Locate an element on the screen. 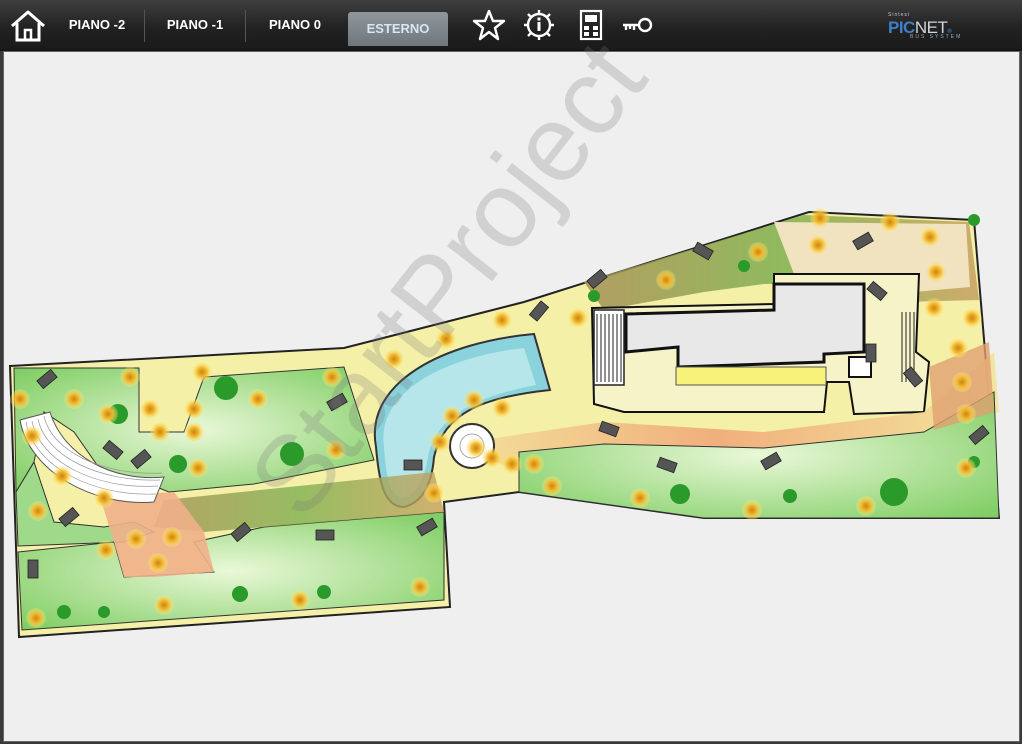 Image resolution: width=1022 pixels, height=744 pixels. tab-label: PIANO -1 is located at coordinates (195, 24).